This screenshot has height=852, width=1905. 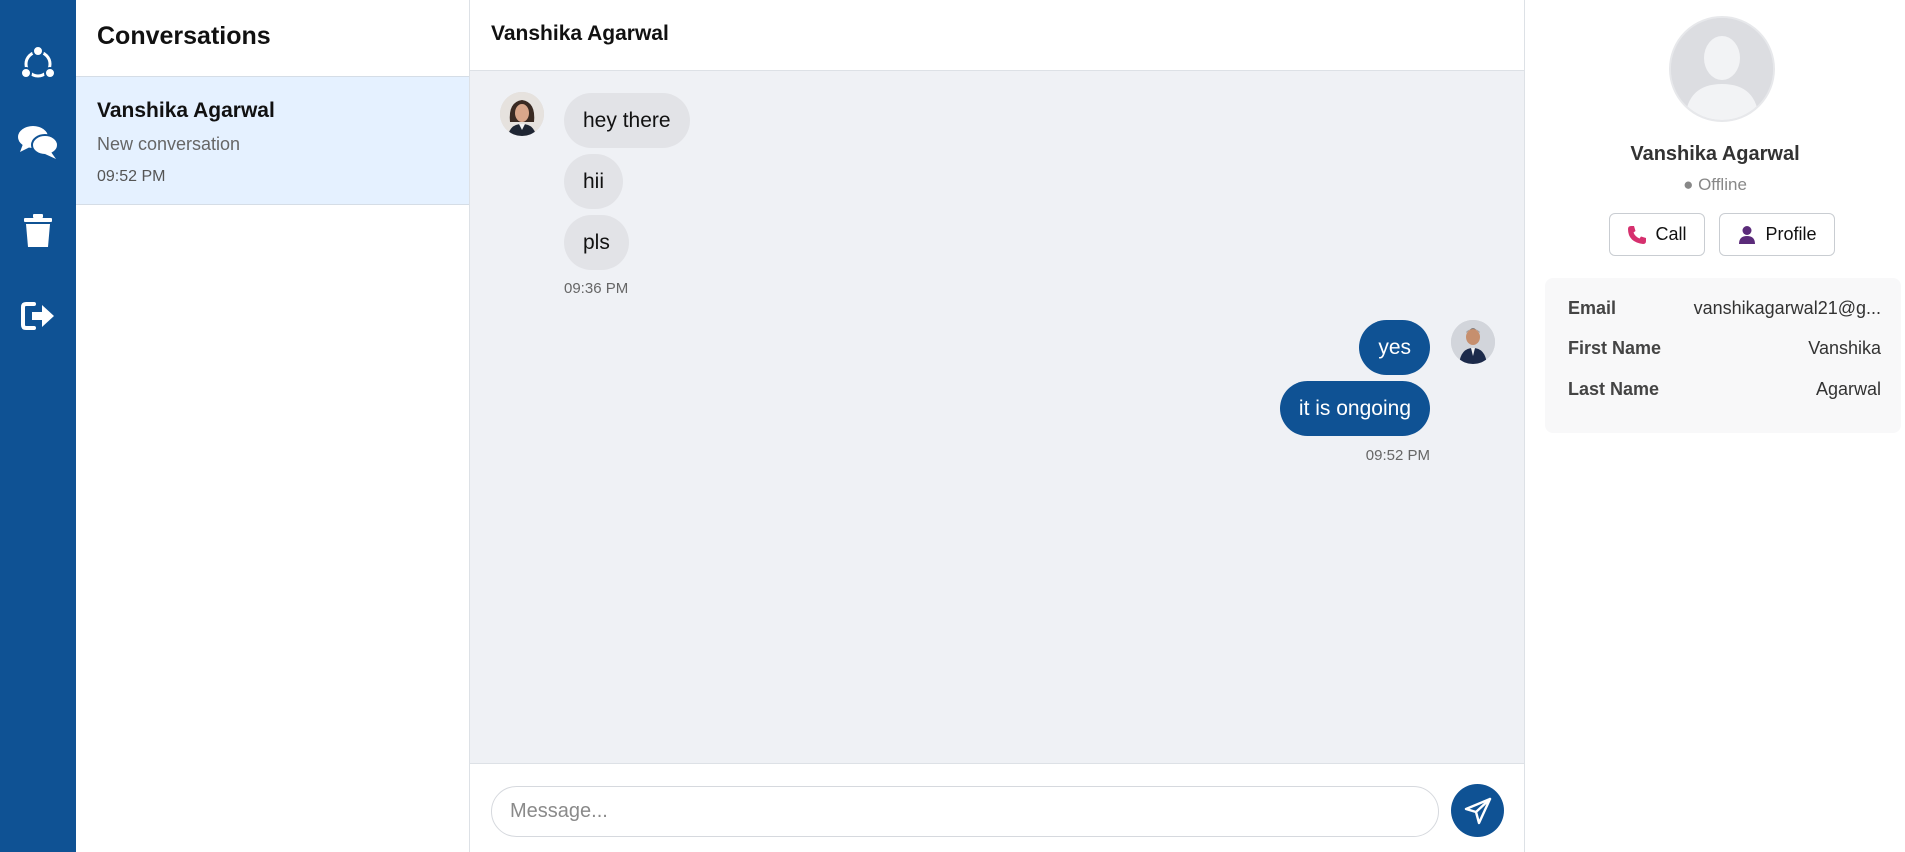 I want to click on message-composer, so click(x=997, y=807).